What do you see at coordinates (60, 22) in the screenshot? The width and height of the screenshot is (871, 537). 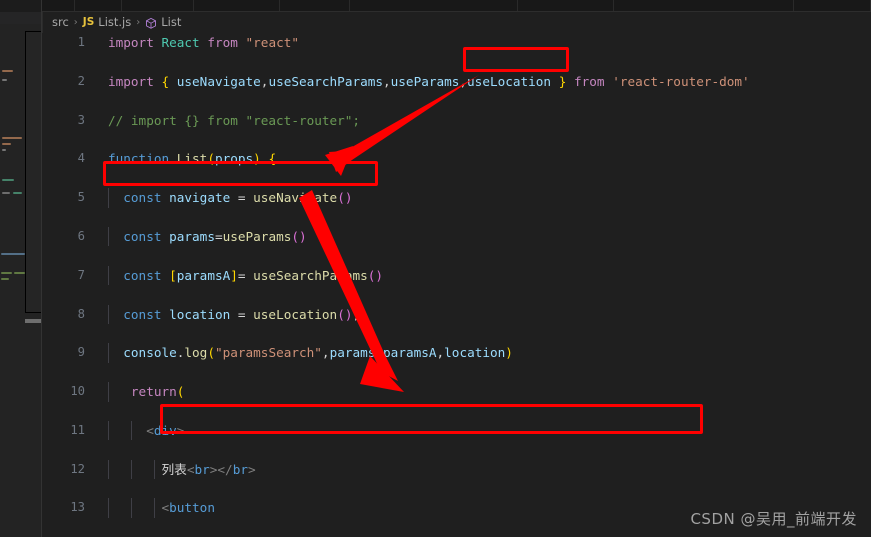 I see `breadcrumb-item-src: src` at bounding box center [60, 22].